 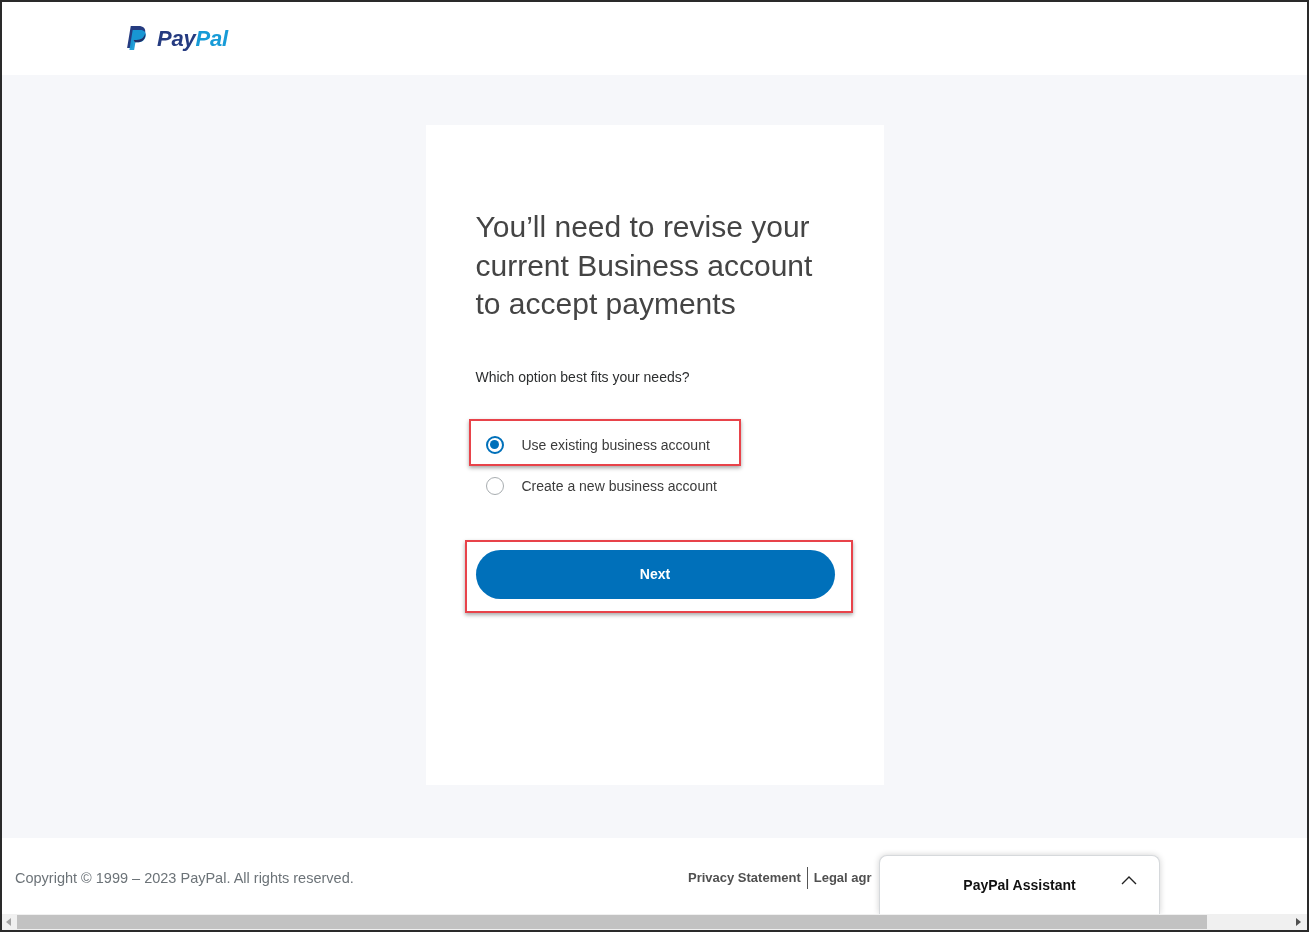 I want to click on footer-link: Privacy Statement, so click(x=744, y=878).